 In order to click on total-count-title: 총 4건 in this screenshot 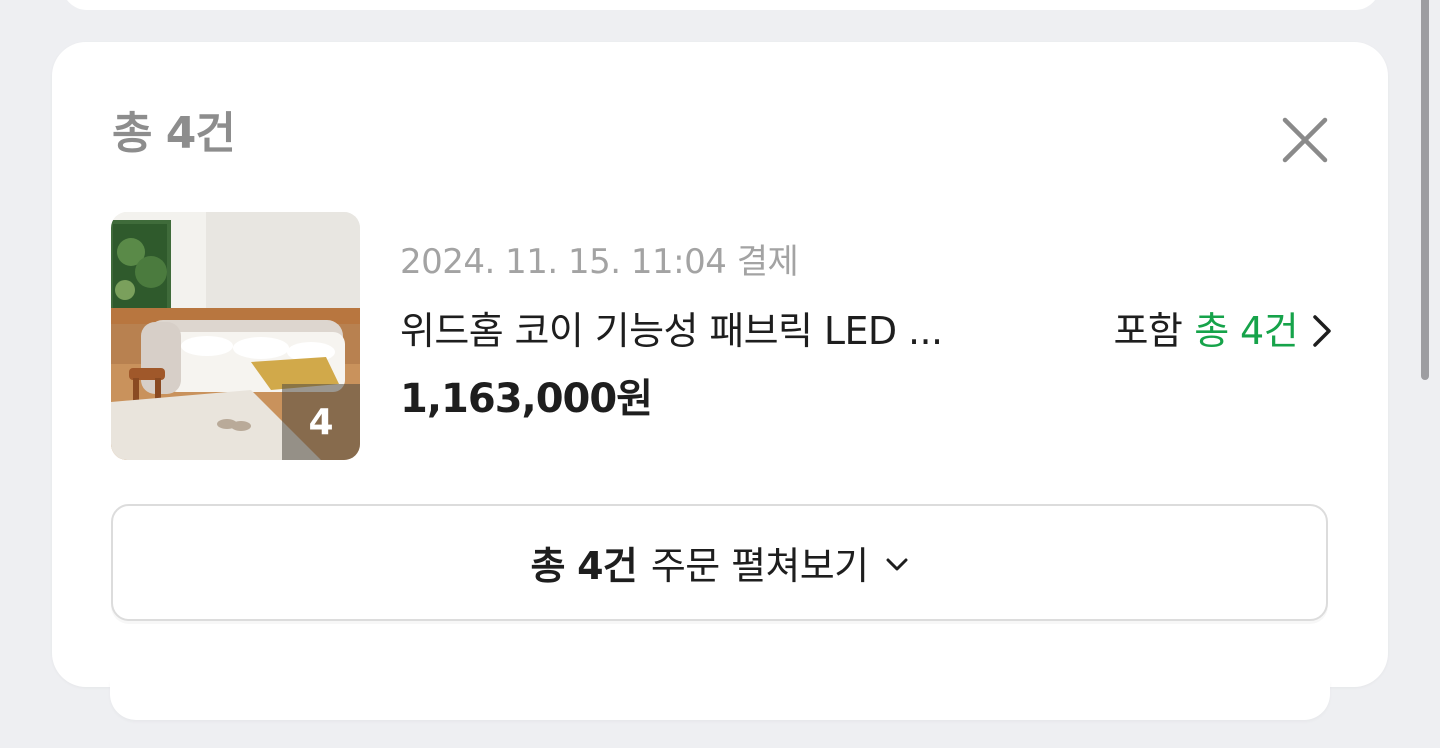, I will do `click(174, 133)`.